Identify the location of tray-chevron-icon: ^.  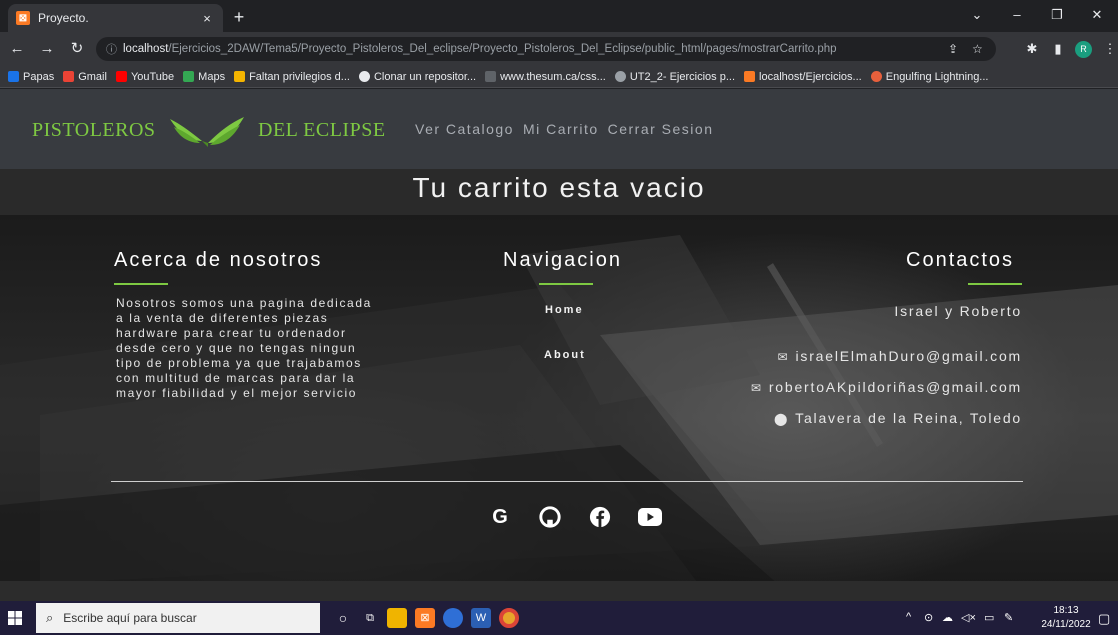
(908, 617).